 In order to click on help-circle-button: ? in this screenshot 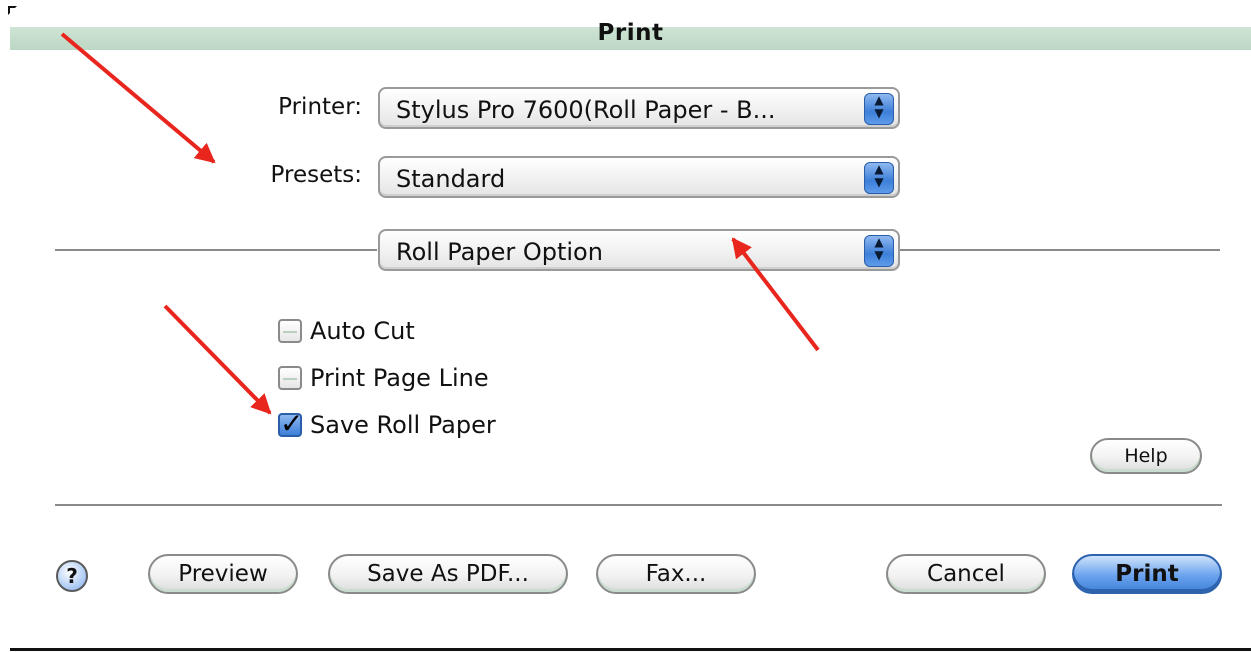, I will do `click(72, 576)`.